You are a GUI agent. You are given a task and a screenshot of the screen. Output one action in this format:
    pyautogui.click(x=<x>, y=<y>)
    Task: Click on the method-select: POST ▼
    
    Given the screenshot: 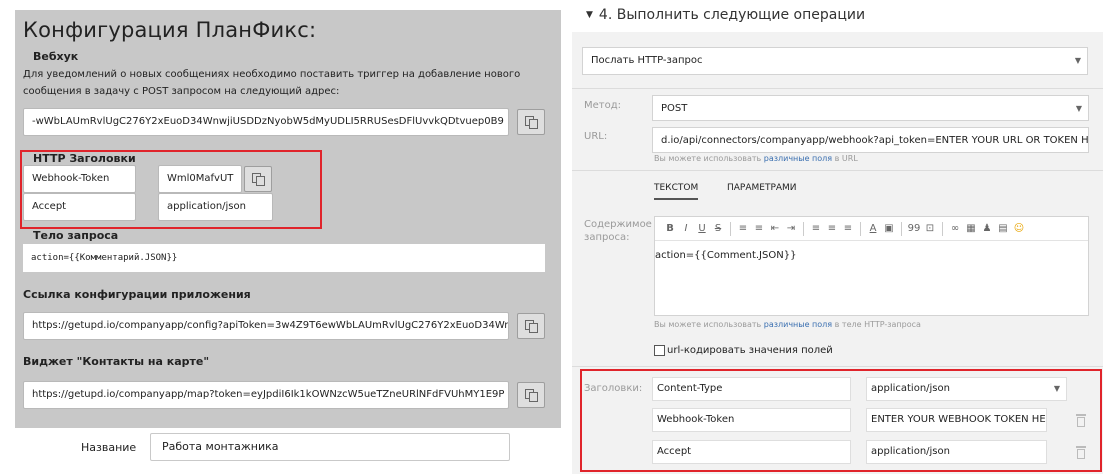 What is the action you would take?
    pyautogui.click(x=870, y=108)
    